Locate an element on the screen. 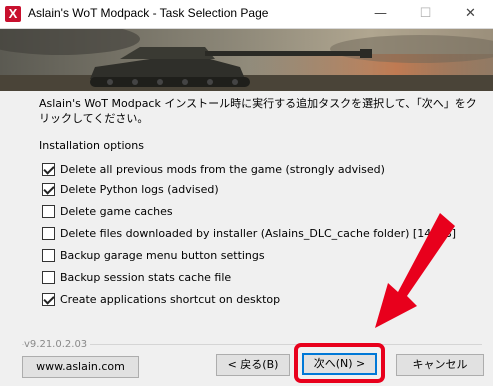 This screenshot has width=493, height=386. option-label: Backup session stats cache file is located at coordinates (146, 277).